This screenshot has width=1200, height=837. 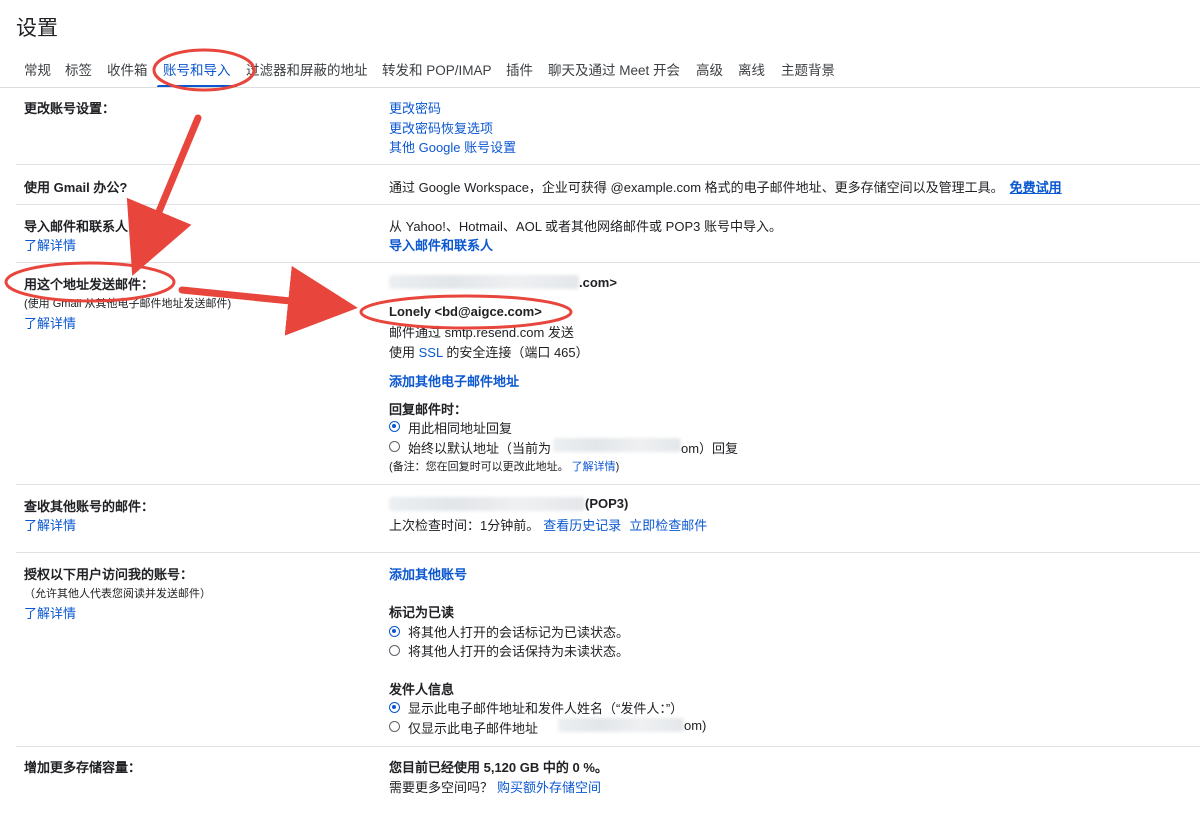 I want to click on ssl-info: 使用 SSL 的安全连接（端口 465）, so click(x=489, y=351).